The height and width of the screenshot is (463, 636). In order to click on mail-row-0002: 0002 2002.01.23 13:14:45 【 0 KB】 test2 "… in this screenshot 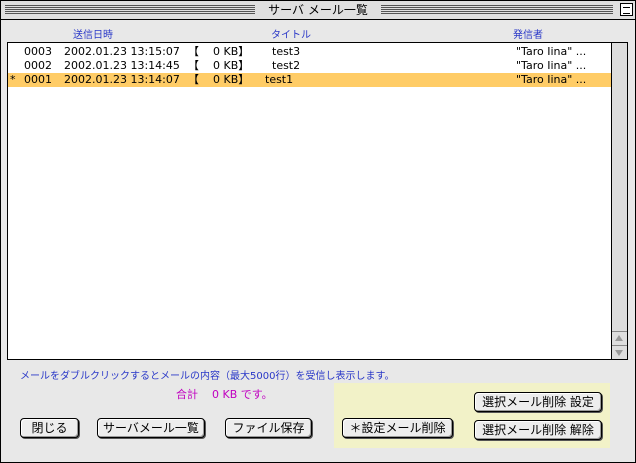, I will do `click(309, 66)`.